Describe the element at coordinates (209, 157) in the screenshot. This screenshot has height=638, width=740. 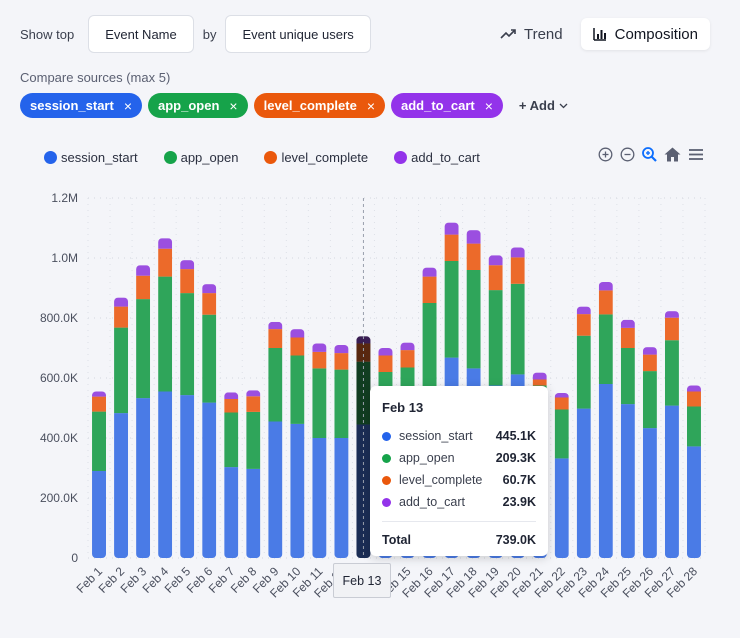
I see `legend-label: app_open` at that location.